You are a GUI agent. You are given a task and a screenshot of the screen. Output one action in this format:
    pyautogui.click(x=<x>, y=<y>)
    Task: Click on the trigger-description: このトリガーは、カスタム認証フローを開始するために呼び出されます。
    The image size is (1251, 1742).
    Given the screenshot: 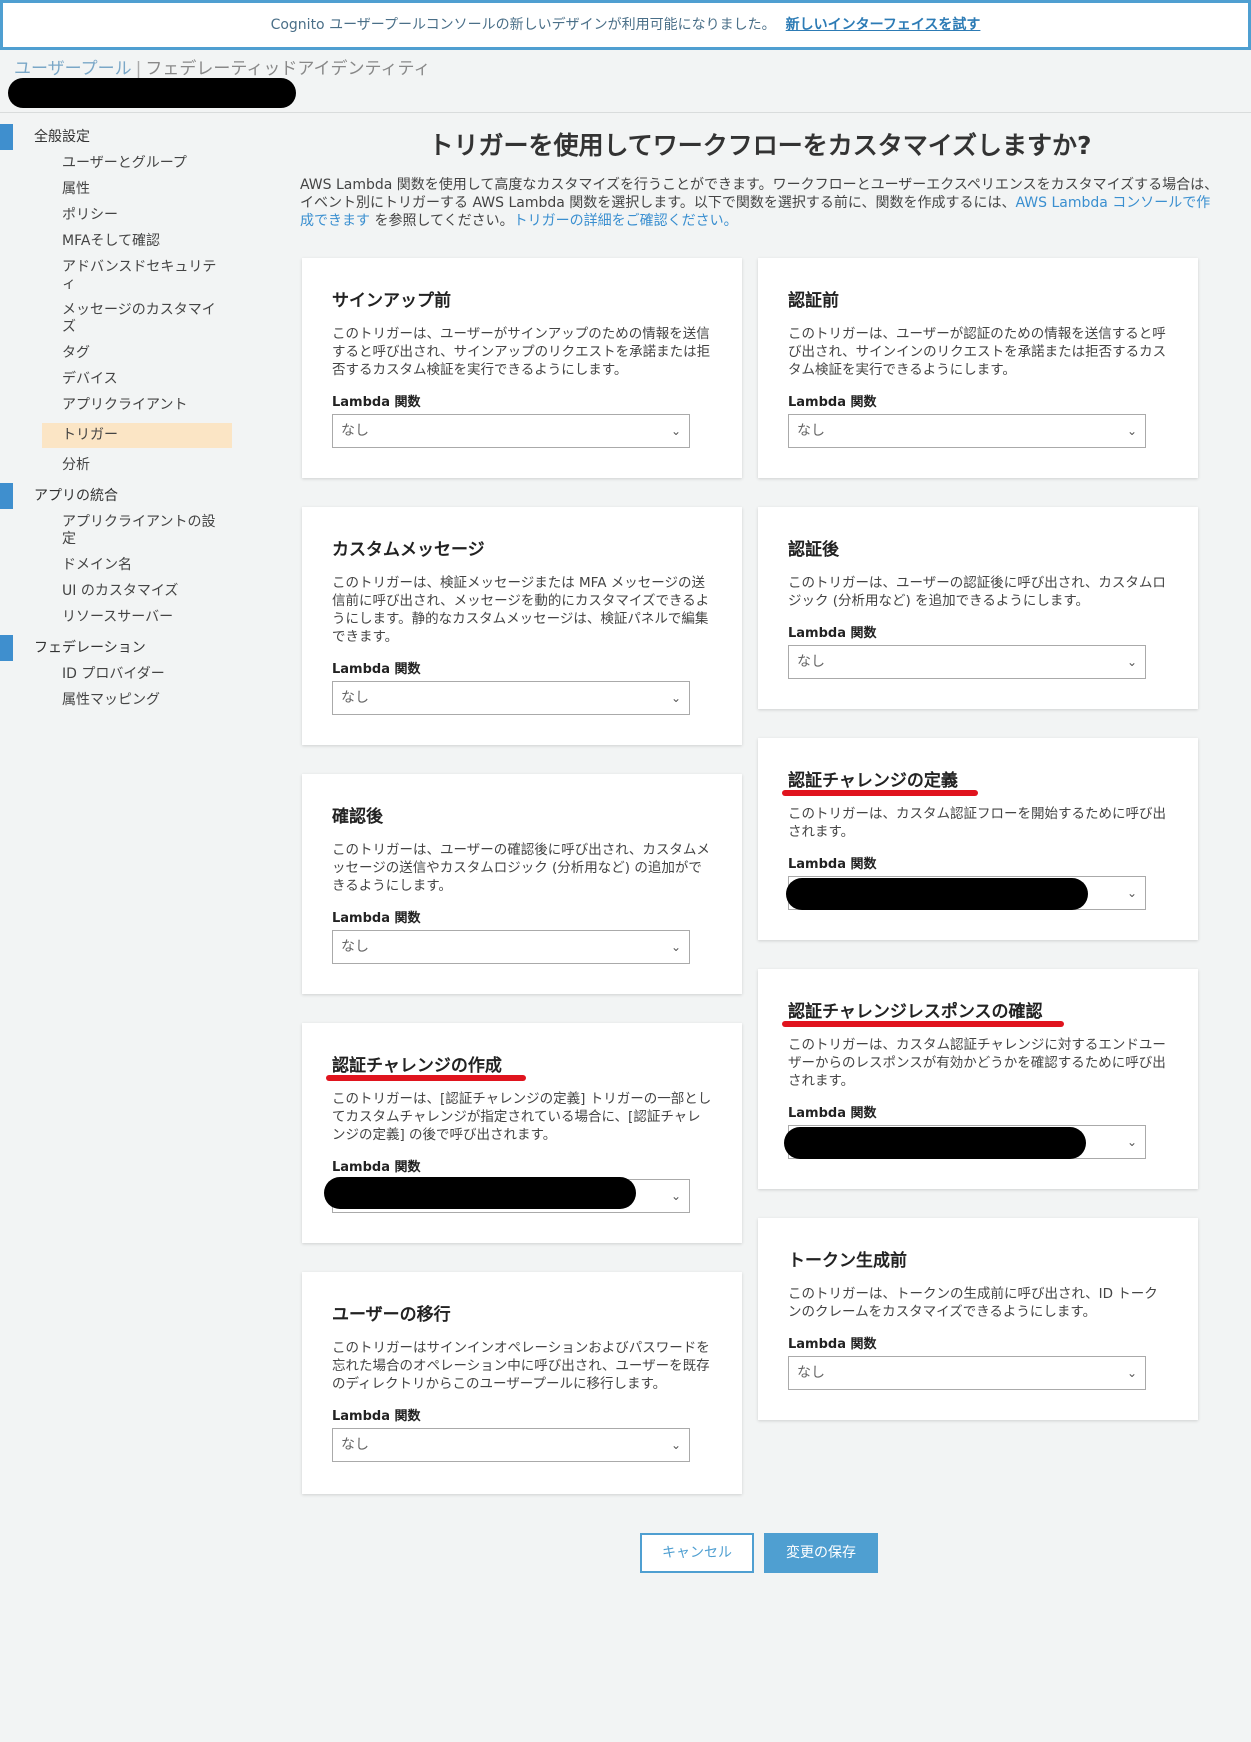 What is the action you would take?
    pyautogui.click(x=977, y=823)
    